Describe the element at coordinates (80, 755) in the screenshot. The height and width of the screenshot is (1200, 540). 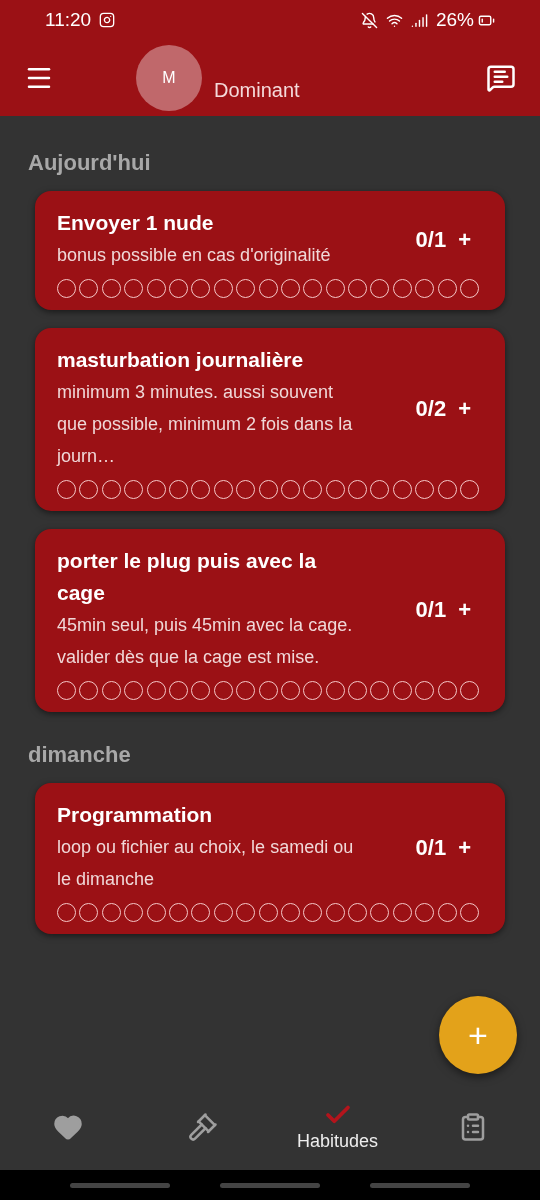
I see `section-title: dimanche` at that location.